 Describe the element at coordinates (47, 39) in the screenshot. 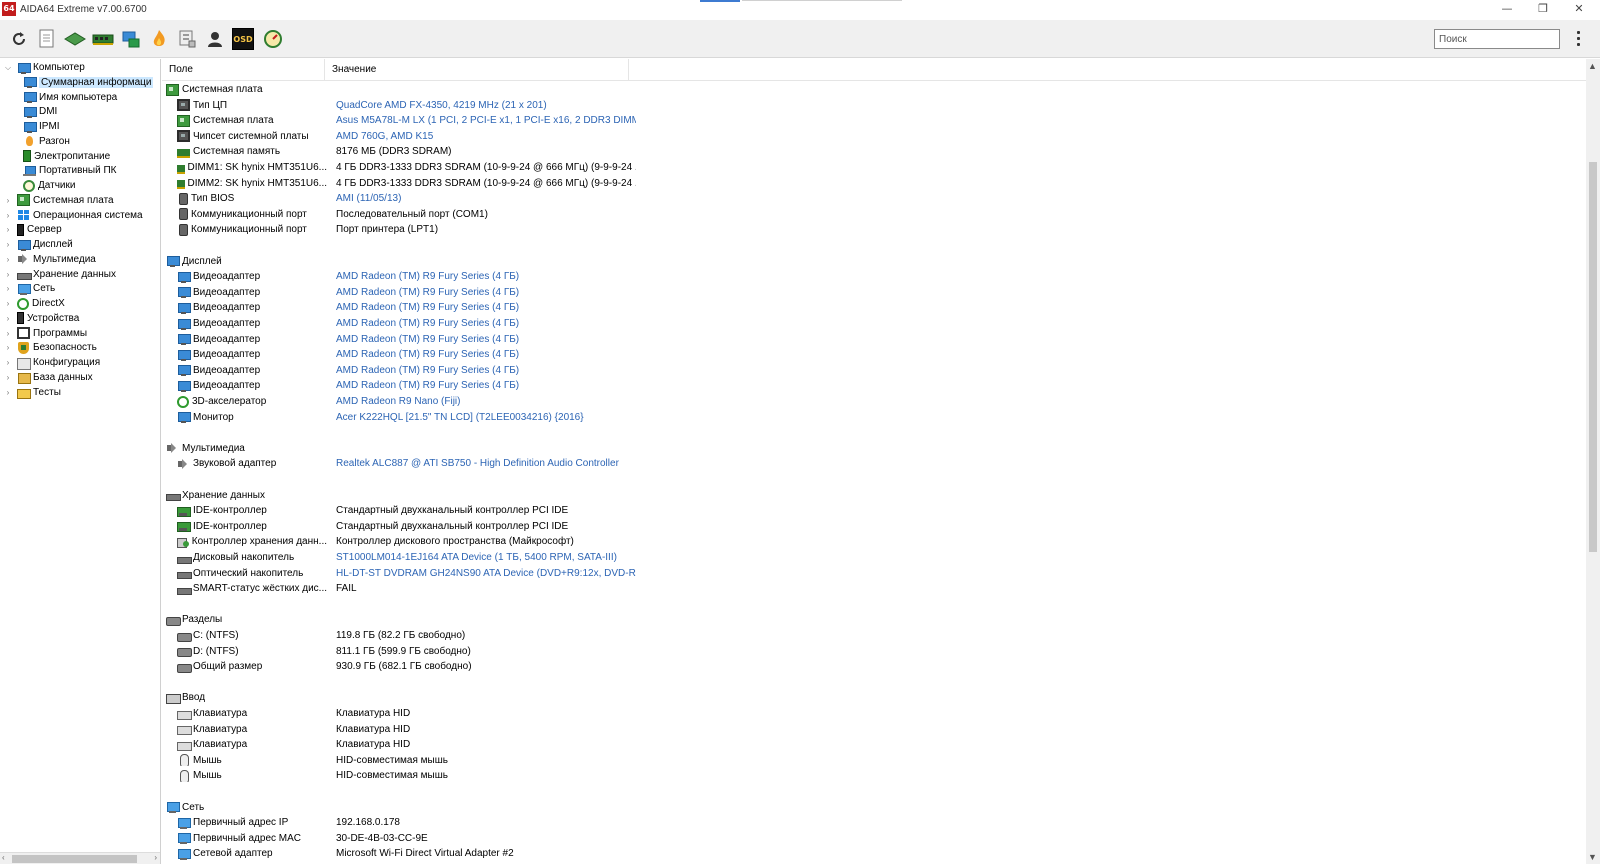

I see `report-icon` at that location.